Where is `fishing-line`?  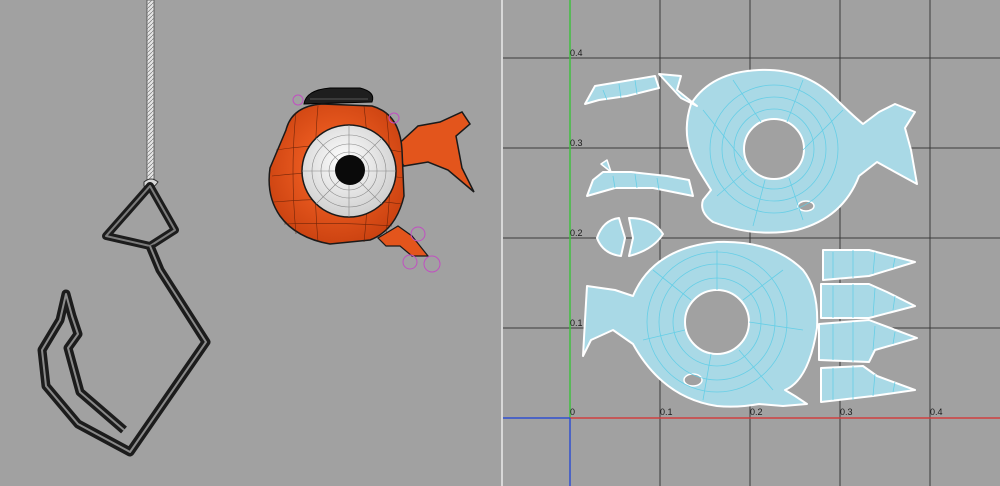
fishing-line is located at coordinates (151, 94).